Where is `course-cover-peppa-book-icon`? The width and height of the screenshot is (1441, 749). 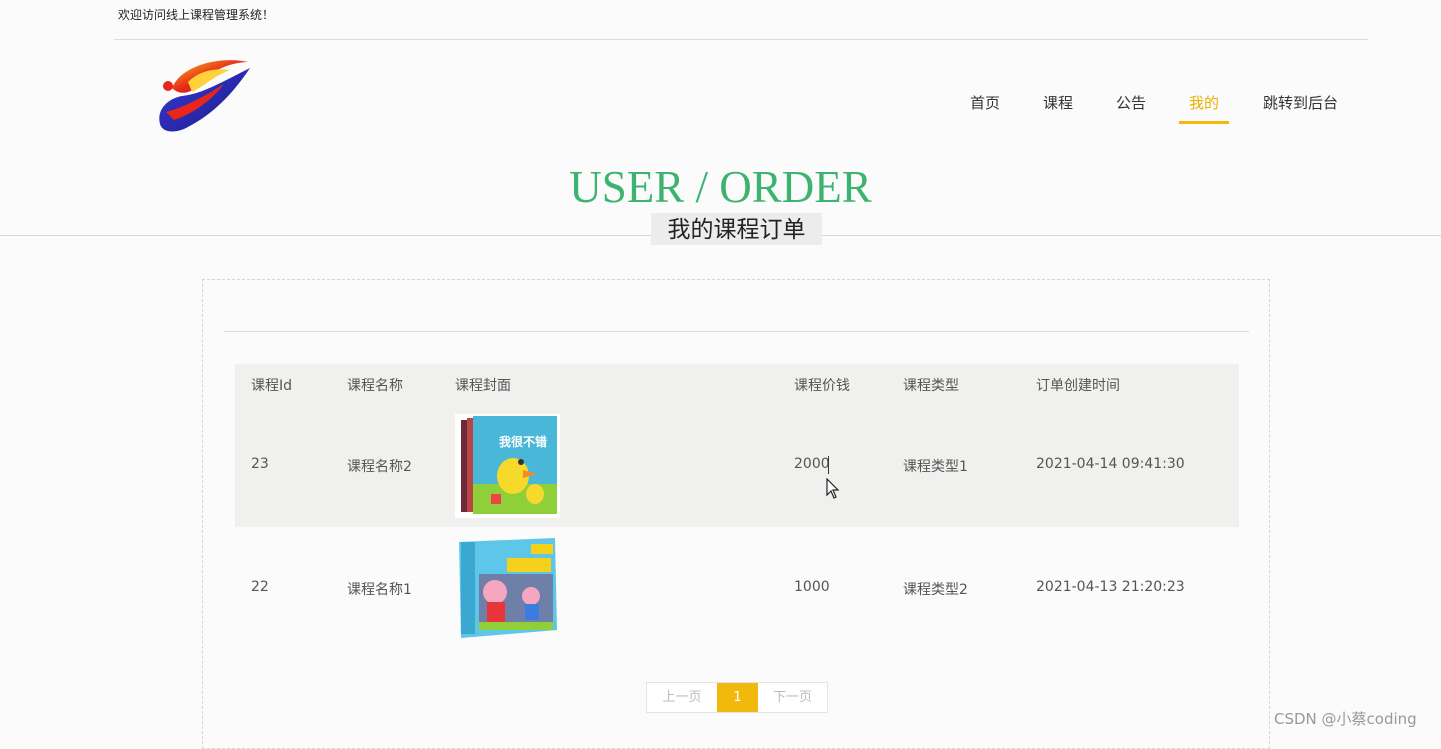
course-cover-peppa-book-icon is located at coordinates (507, 586).